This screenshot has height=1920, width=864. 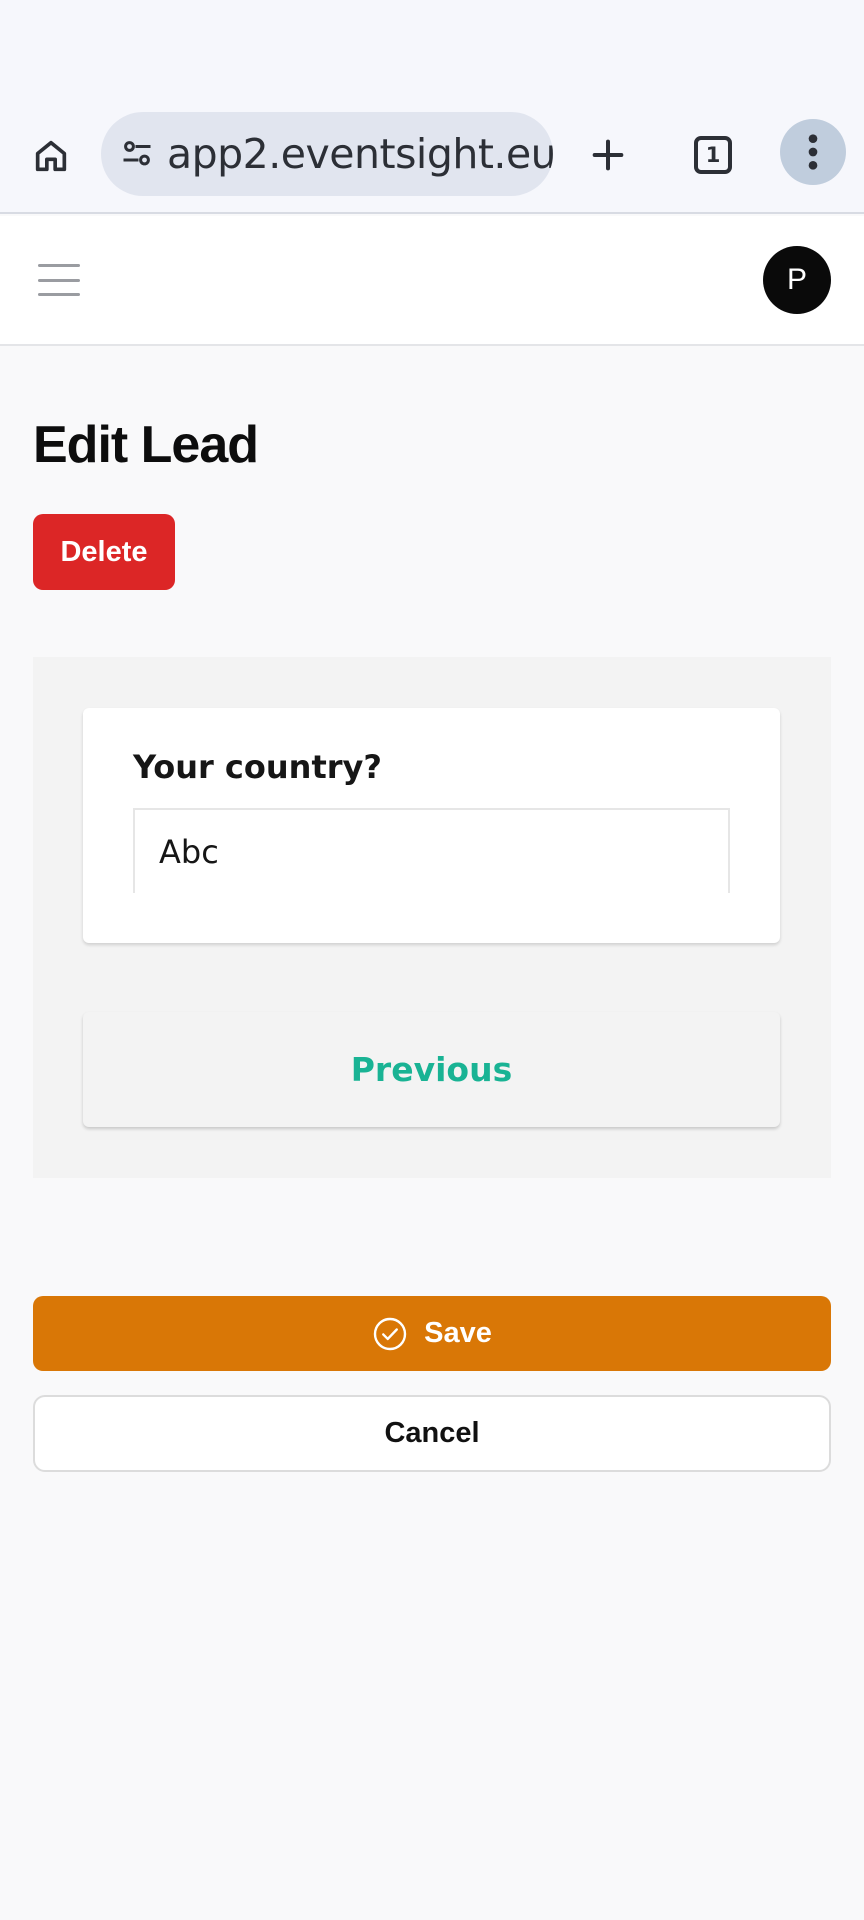 I want to click on avatar: P, so click(x=797, y=280).